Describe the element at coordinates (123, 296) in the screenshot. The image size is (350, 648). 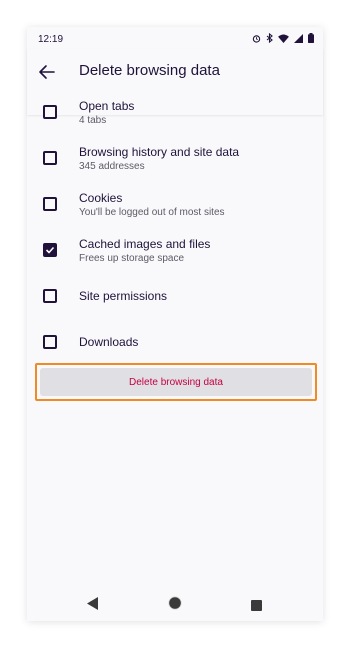
I see `option-label: Site permissions` at that location.